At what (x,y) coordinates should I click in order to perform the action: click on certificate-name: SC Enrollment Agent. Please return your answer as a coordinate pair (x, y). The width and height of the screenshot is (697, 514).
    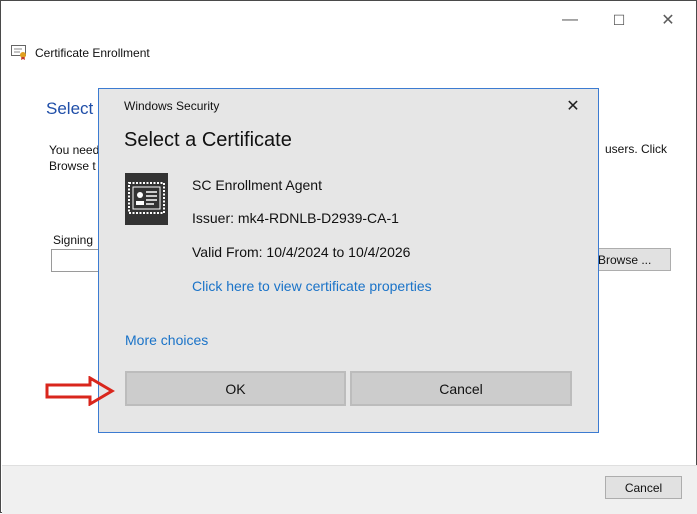
    Looking at the image, I should click on (257, 185).